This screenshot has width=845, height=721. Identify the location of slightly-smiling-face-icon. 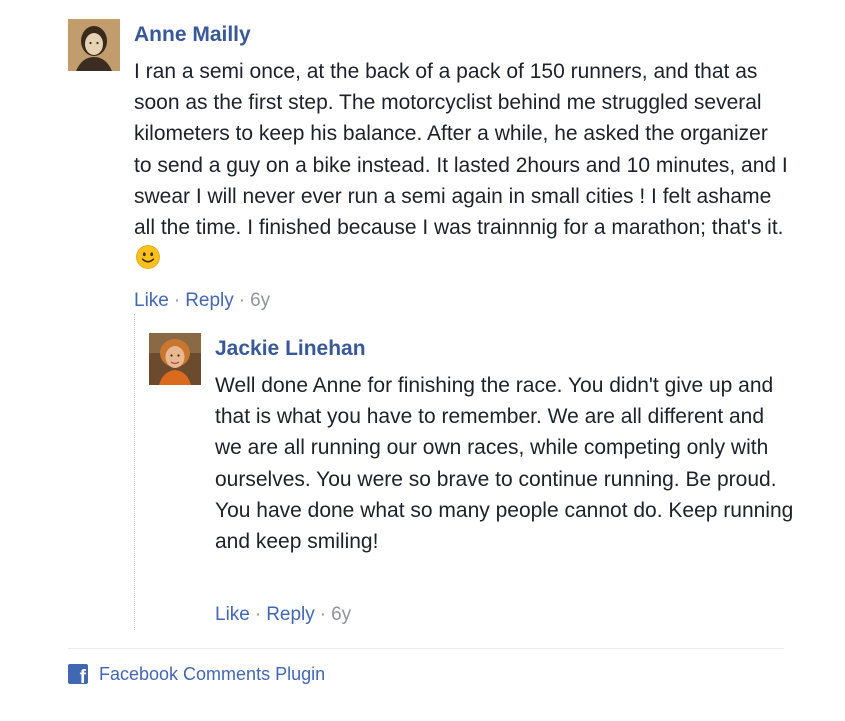
(148, 257).